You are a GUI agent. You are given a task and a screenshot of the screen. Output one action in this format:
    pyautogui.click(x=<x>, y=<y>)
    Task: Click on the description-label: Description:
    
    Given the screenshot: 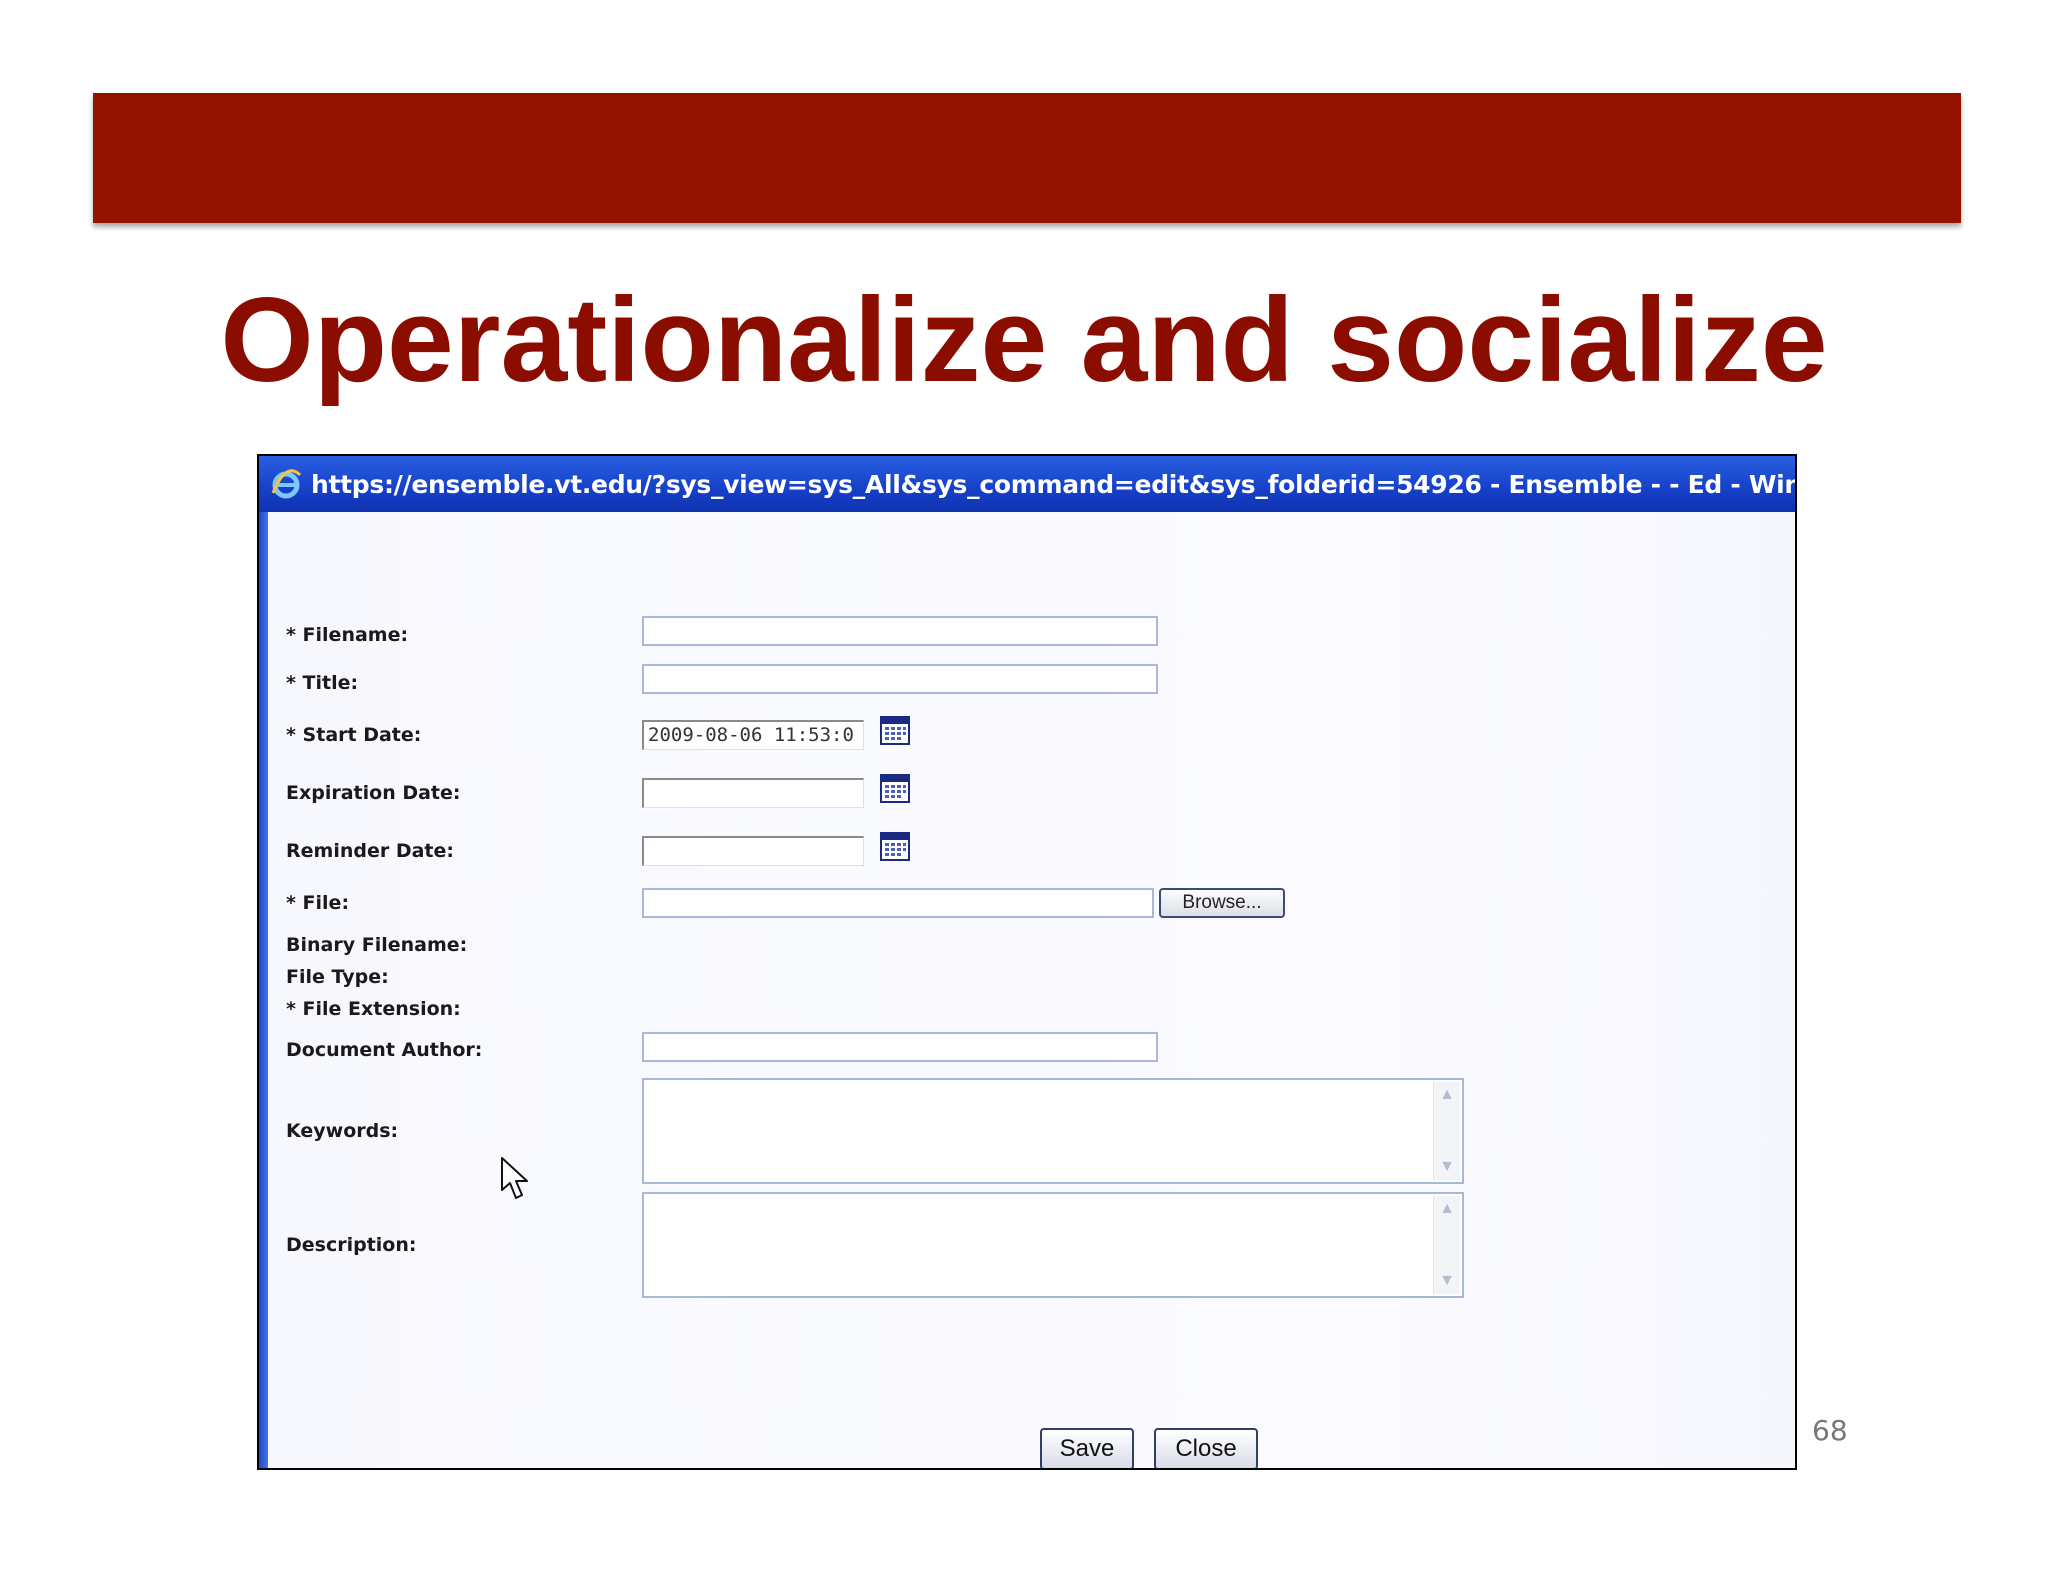 What is the action you would take?
    pyautogui.click(x=351, y=1245)
    